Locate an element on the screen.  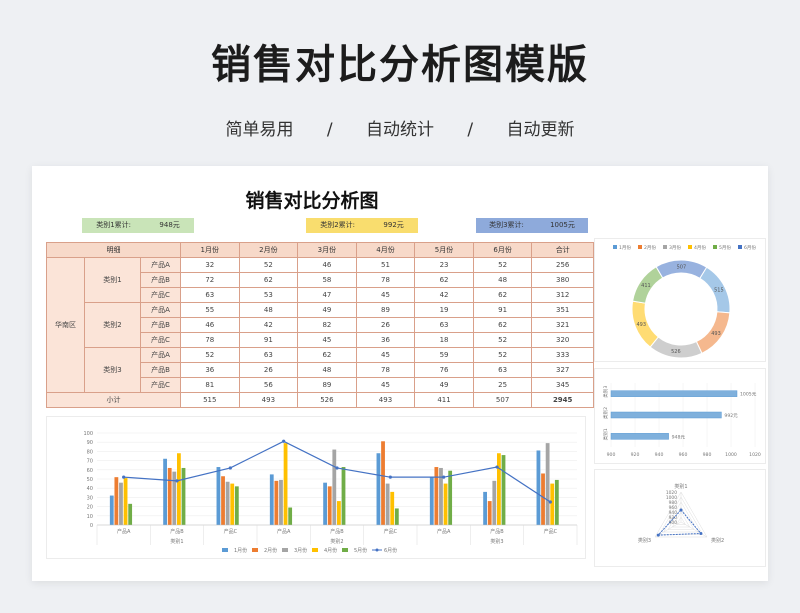
table-header-row: 明细 1月份 2月份 3月份 4月份 5月份 6月份 合计 is located at coordinates (320, 250).